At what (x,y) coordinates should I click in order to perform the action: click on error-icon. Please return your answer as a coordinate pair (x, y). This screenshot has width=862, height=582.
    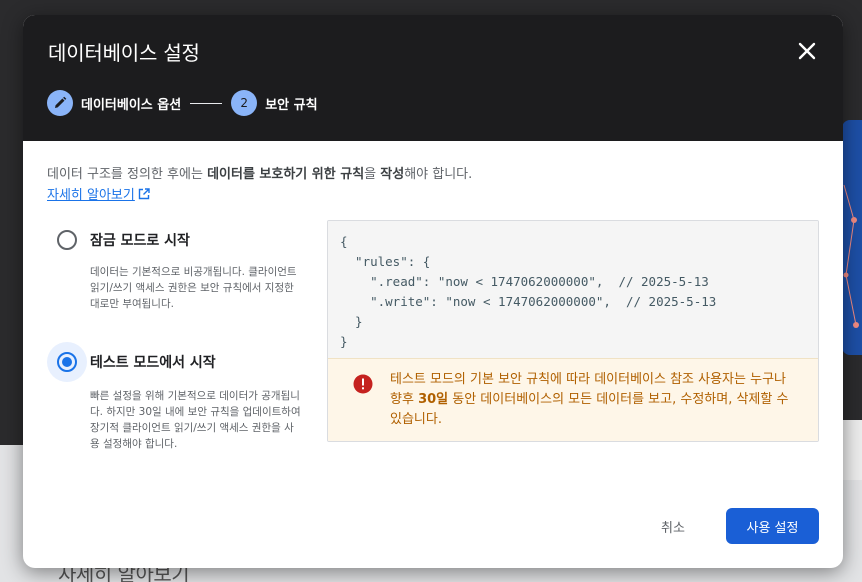
    Looking at the image, I should click on (363, 384).